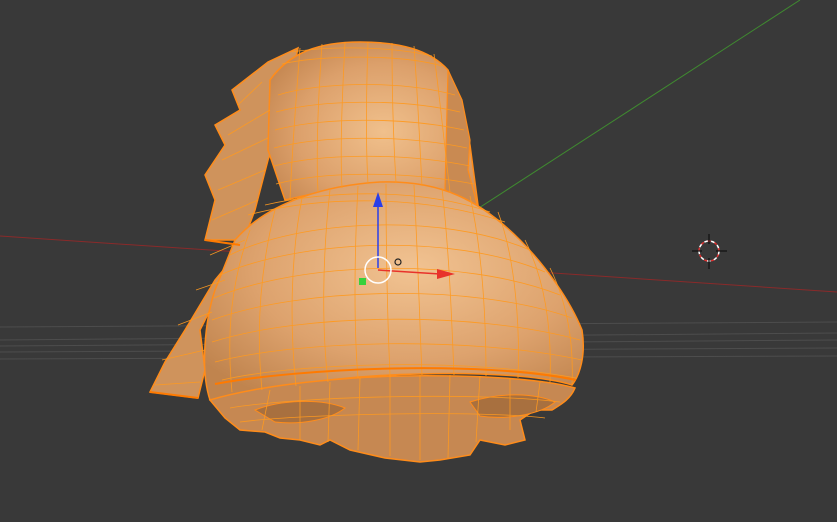 The height and width of the screenshot is (522, 837). I want to click on mesh-nostril-underside, so click(392, 419).